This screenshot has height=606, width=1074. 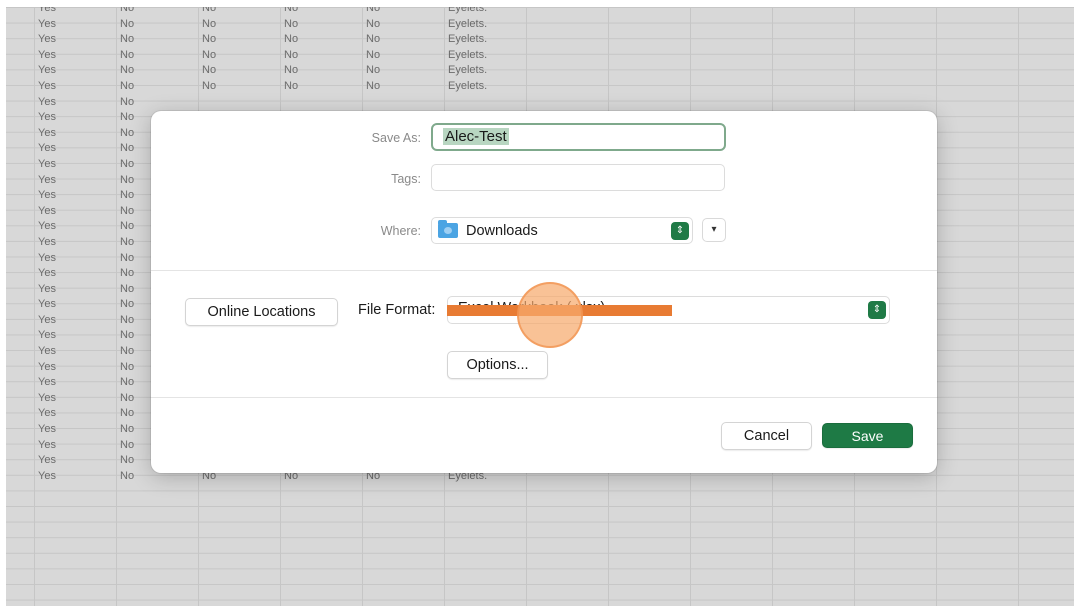 What do you see at coordinates (502, 230) in the screenshot?
I see `where-value: Downloads` at bounding box center [502, 230].